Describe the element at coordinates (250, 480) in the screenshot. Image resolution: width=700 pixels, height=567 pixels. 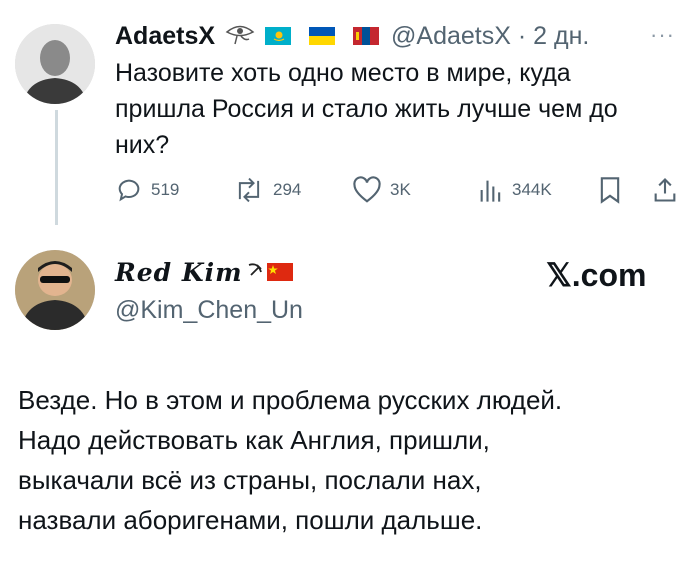
I see `reply-text-line: выкачали всё из страны, послали нах,` at that location.